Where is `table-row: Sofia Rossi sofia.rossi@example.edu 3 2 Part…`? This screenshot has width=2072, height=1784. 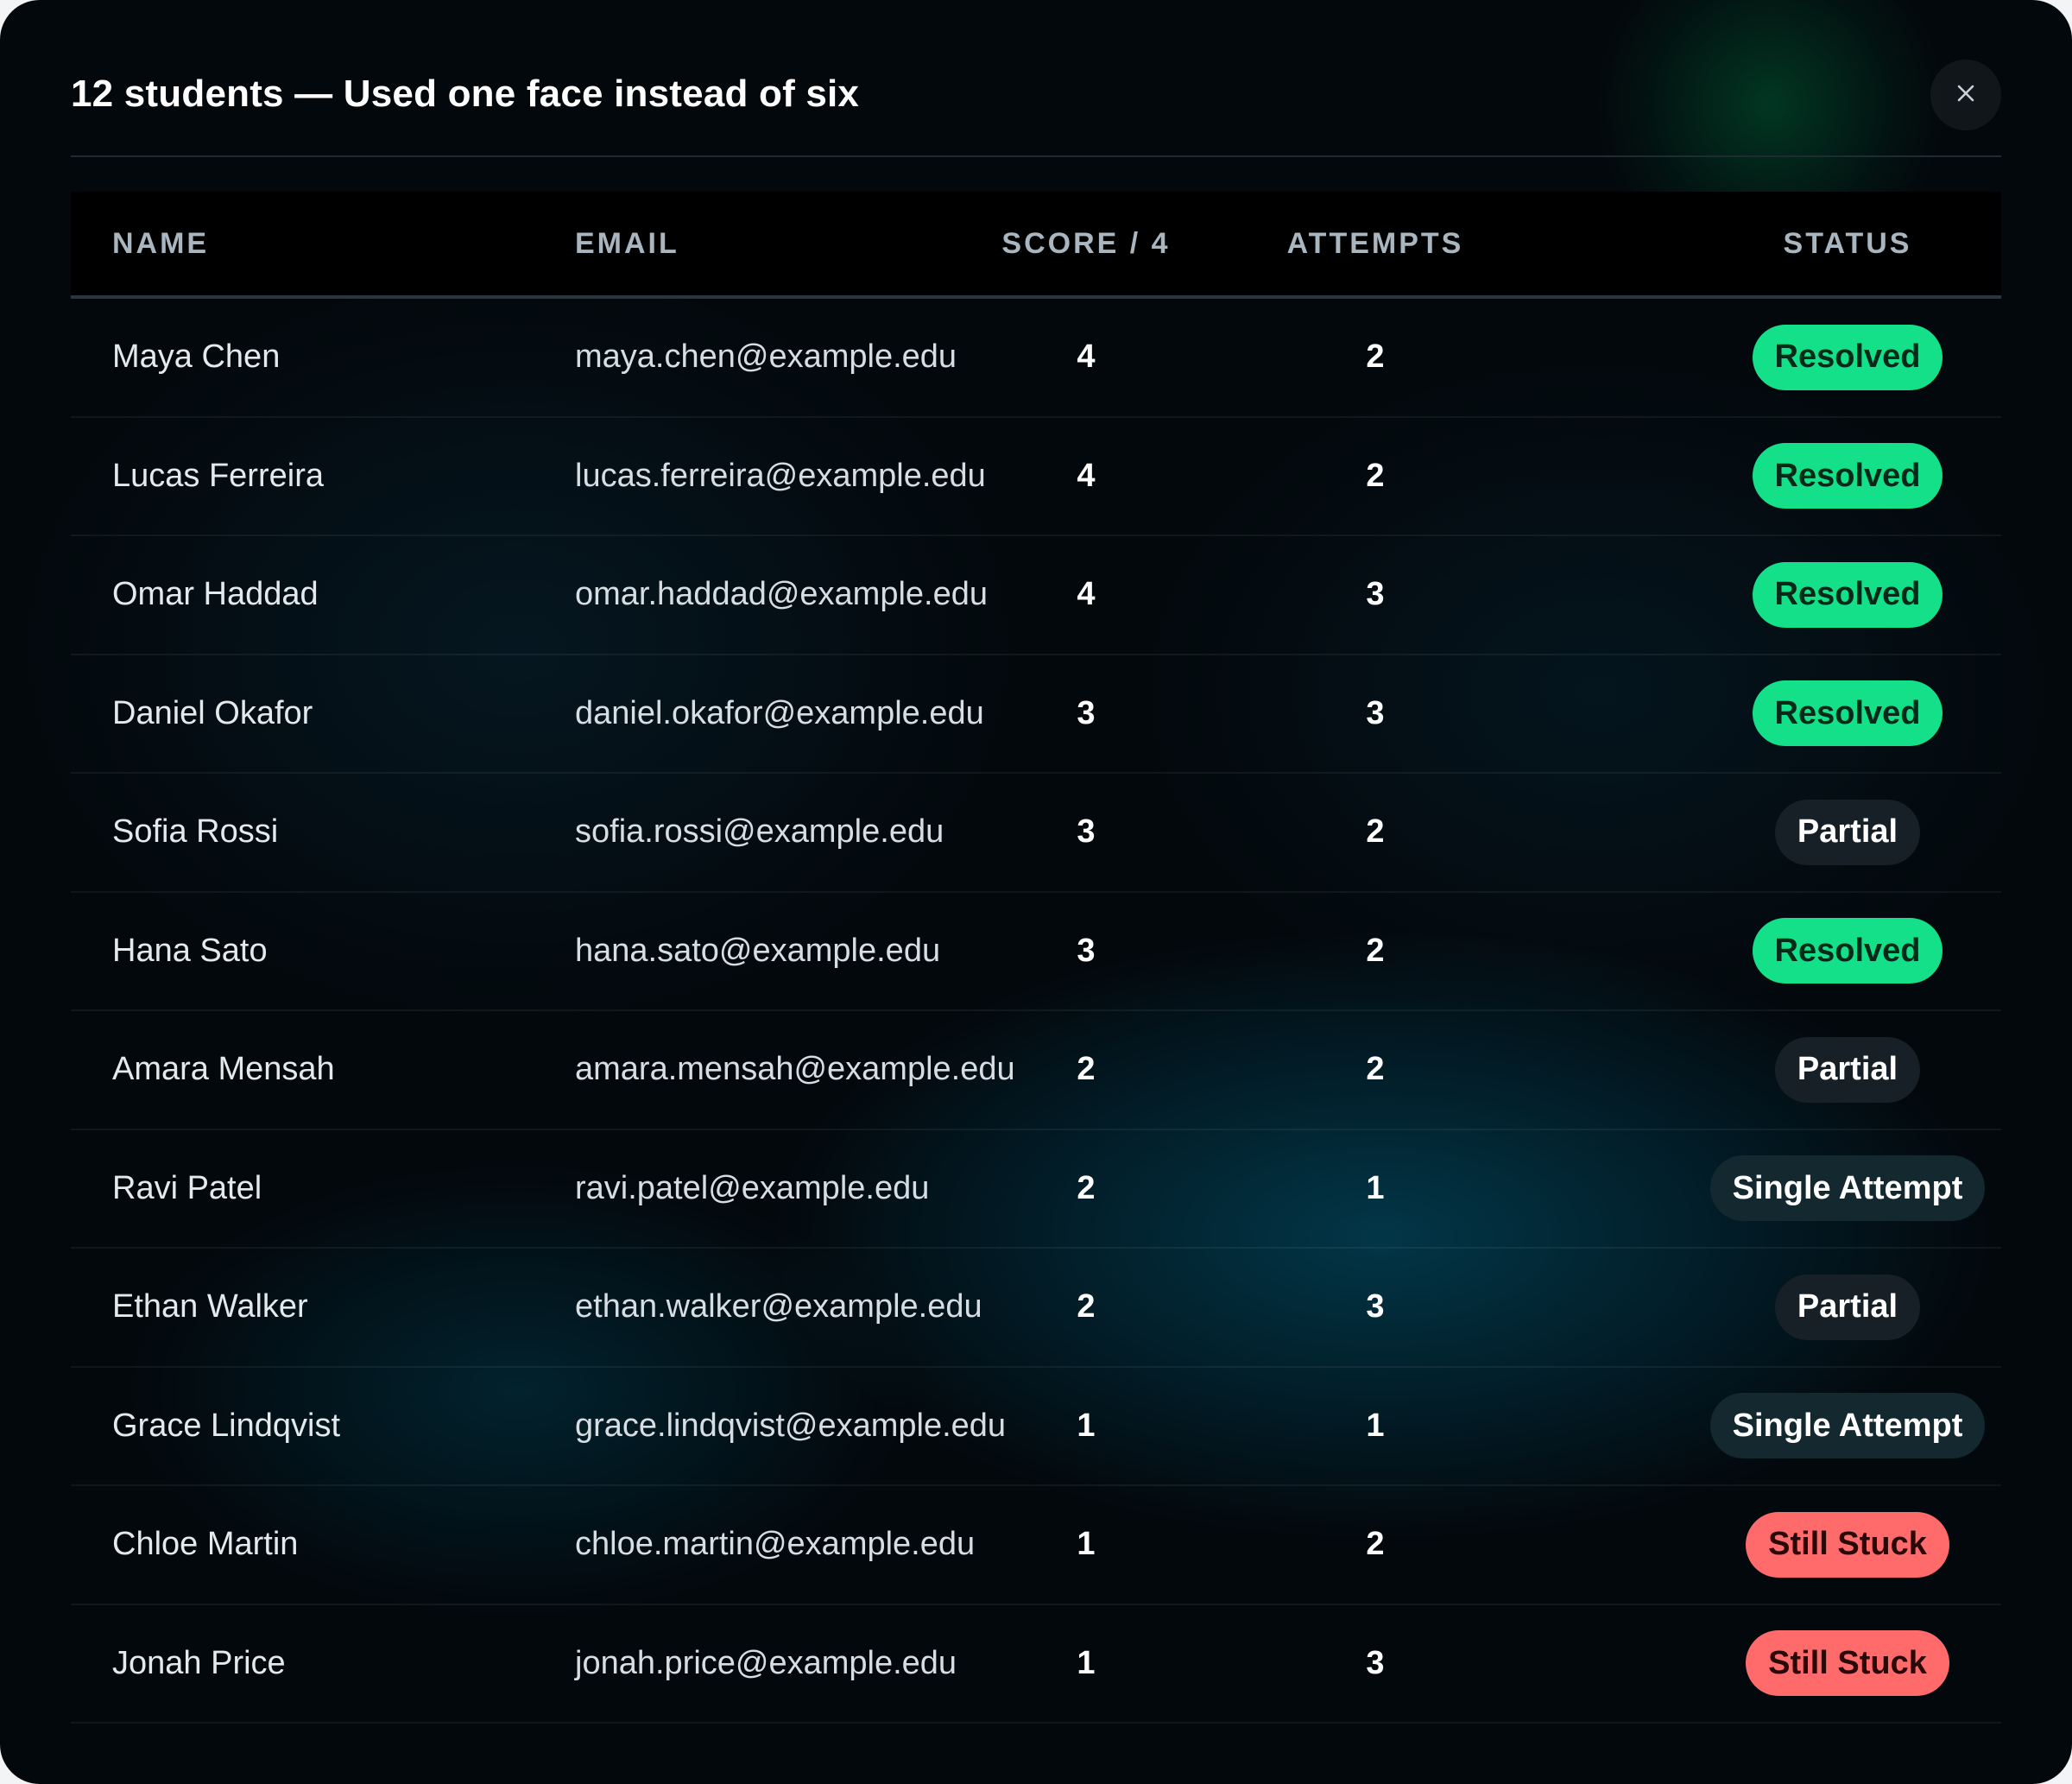 table-row: Sofia Rossi sofia.rossi@example.edu 3 2 Part… is located at coordinates (1036, 833).